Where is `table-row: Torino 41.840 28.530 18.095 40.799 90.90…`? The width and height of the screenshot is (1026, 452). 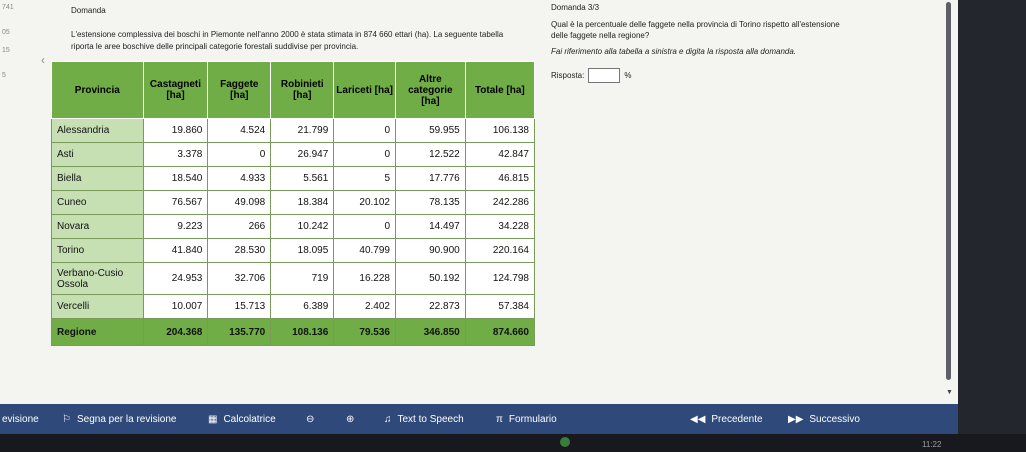 table-row: Torino 41.840 28.530 18.095 40.799 90.90… is located at coordinates (293, 250).